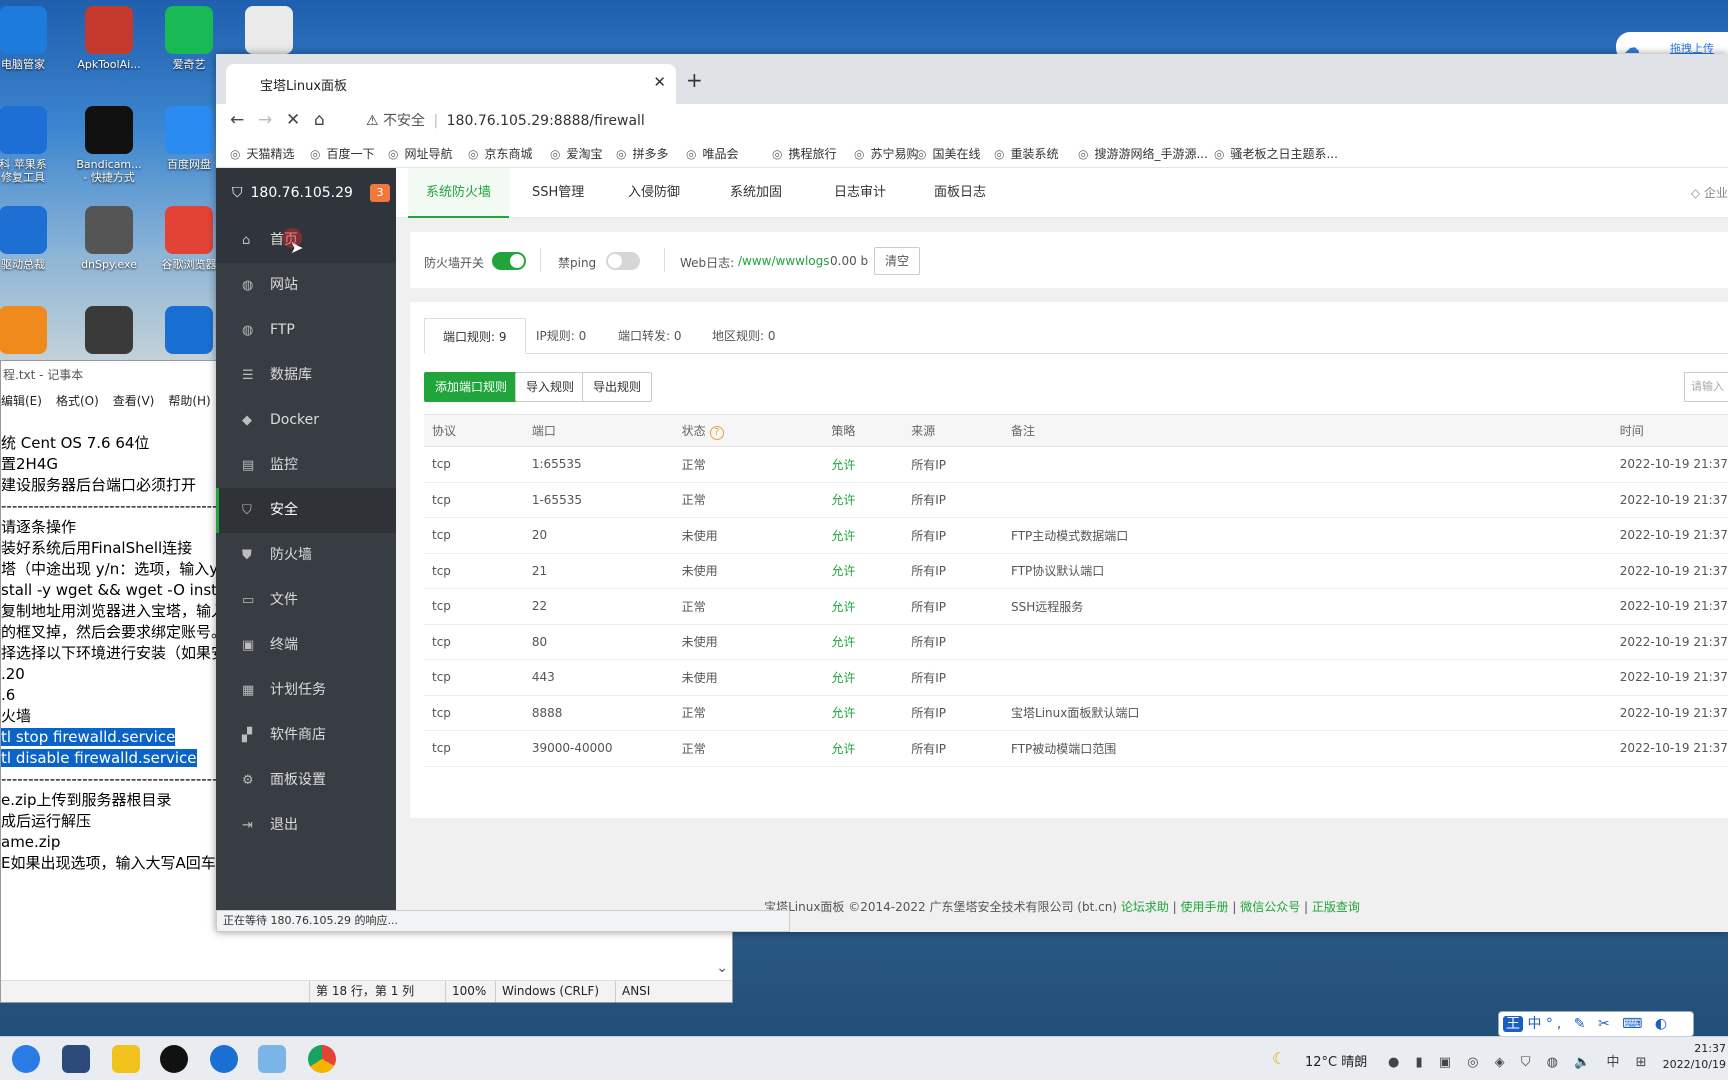  What do you see at coordinates (694, 80) in the screenshot?
I see `new-tab-icon: +` at bounding box center [694, 80].